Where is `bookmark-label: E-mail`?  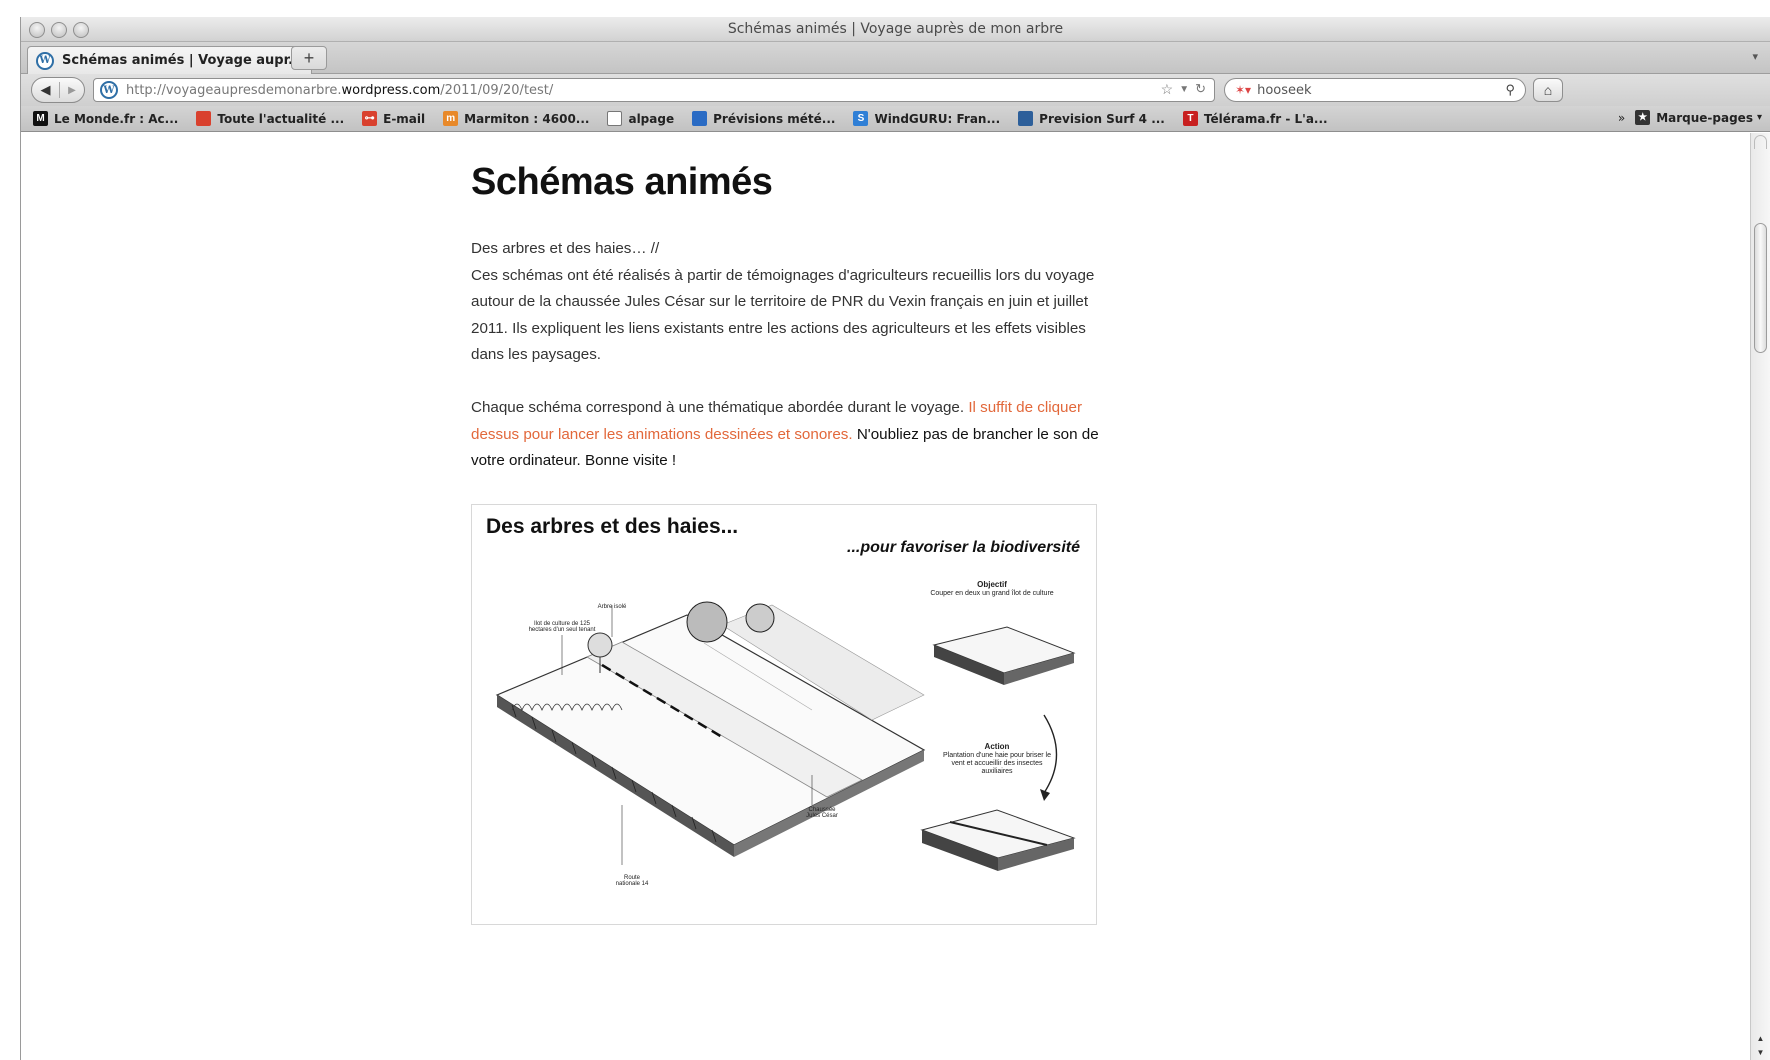 bookmark-label: E-mail is located at coordinates (404, 118).